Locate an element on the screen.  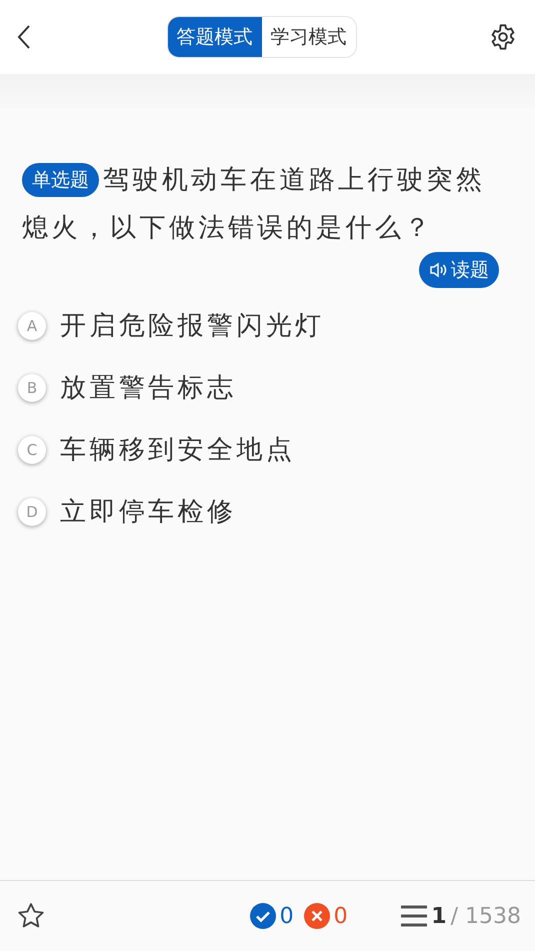
wrong-count: 0 is located at coordinates (341, 916).